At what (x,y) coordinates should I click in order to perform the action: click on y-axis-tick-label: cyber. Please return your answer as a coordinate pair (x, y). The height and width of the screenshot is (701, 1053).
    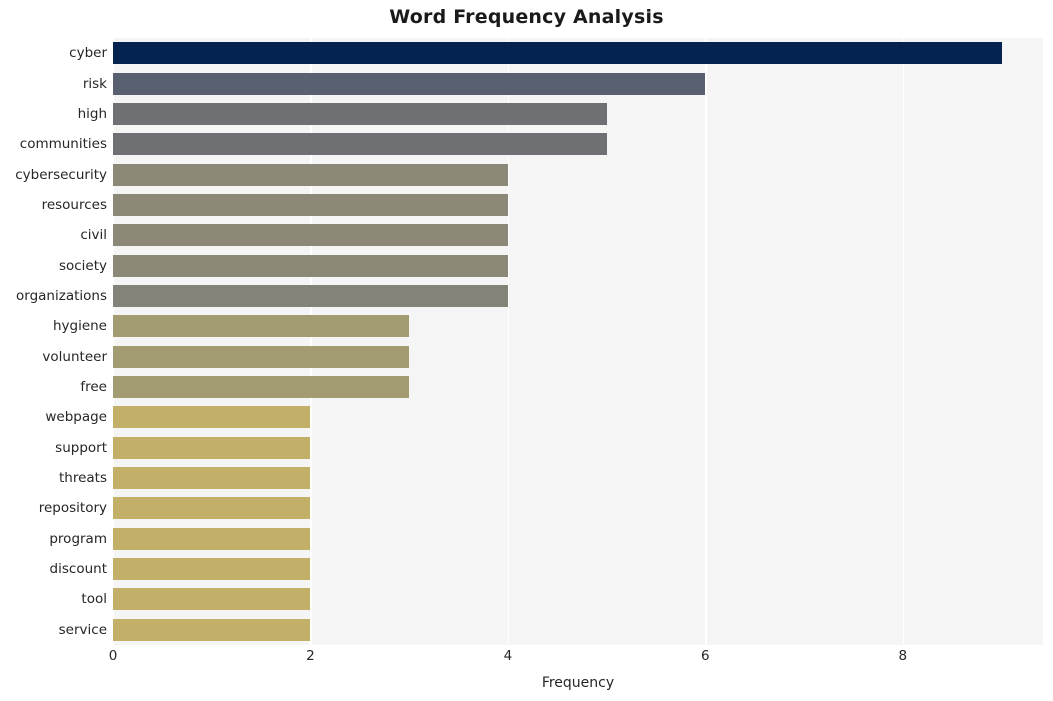
    Looking at the image, I should click on (88, 53).